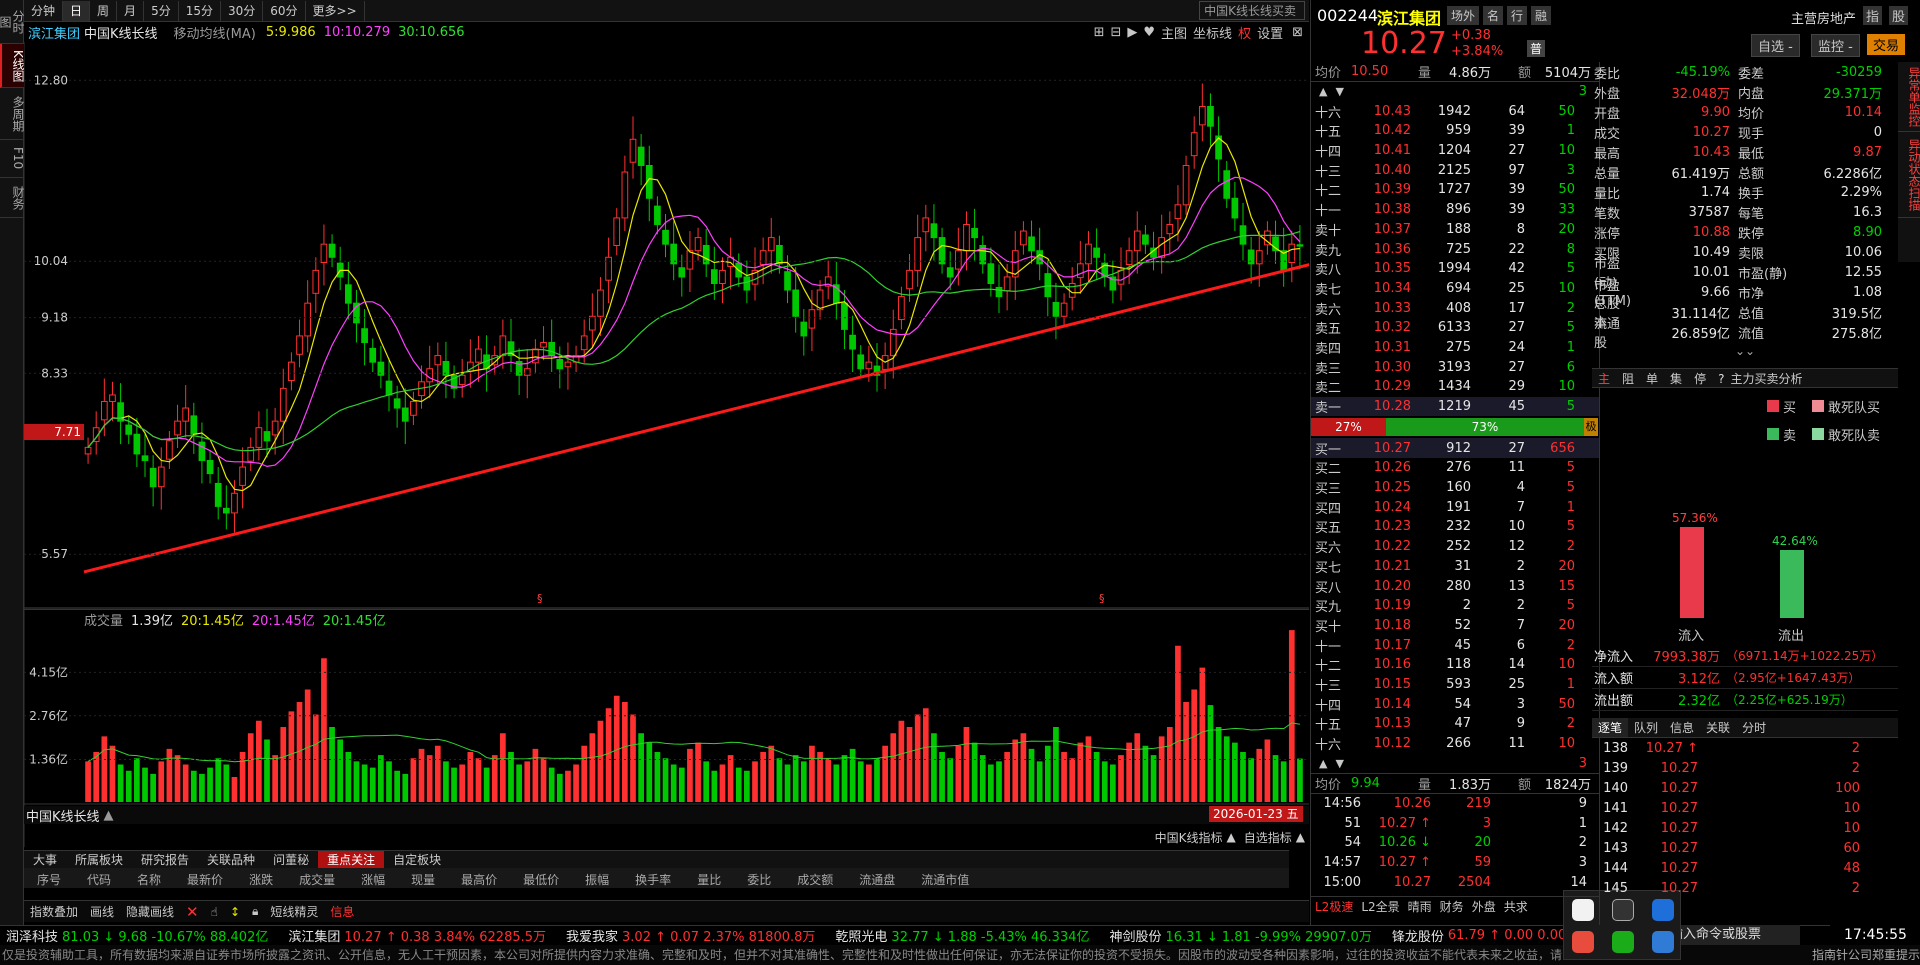 The height and width of the screenshot is (965, 1920). What do you see at coordinates (1455, 230) in the screenshot?
I see `sell-row: 卖十 10.37 188 8 20` at bounding box center [1455, 230].